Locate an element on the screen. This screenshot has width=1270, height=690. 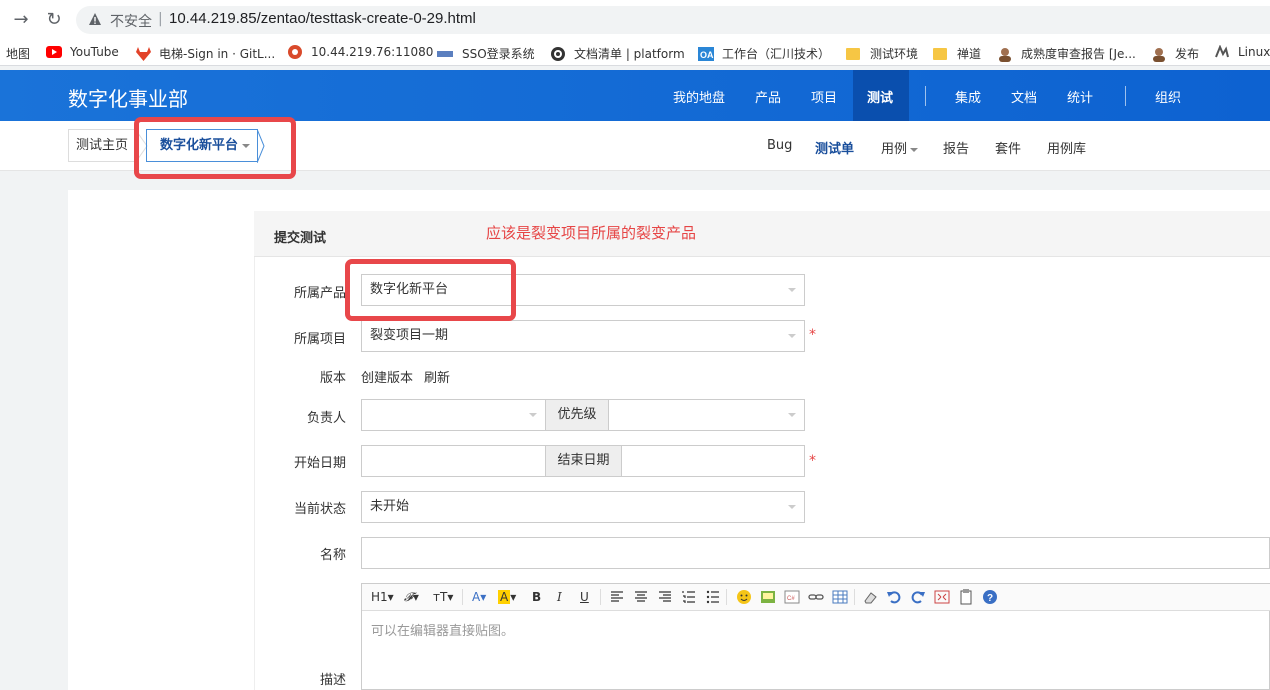
bookmark-test-env: 测试环境 is located at coordinates (882, 53).